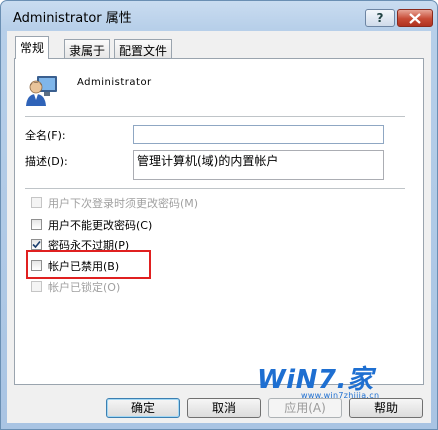  I want to click on checkbox-label: 帐户已锁定(O), so click(84, 287).